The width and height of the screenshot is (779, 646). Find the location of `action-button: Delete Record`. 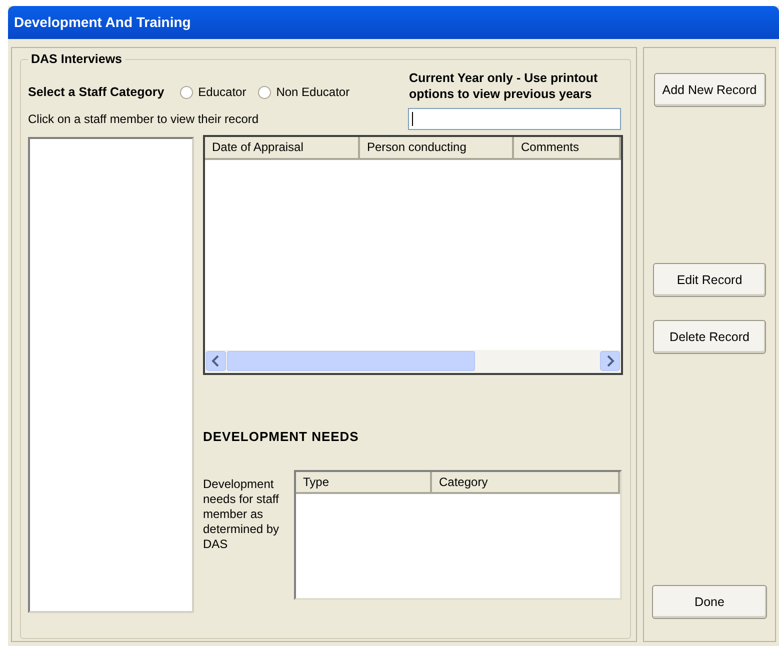

action-button: Delete Record is located at coordinates (709, 337).